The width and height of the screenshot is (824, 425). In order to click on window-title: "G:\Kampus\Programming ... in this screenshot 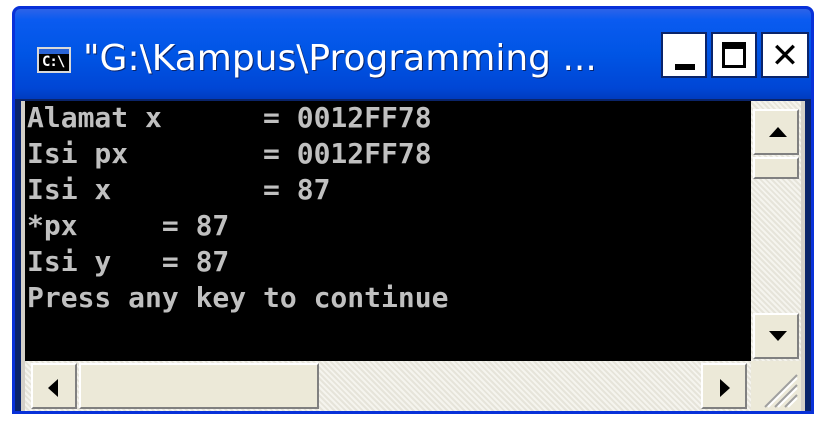, I will do `click(340, 58)`.